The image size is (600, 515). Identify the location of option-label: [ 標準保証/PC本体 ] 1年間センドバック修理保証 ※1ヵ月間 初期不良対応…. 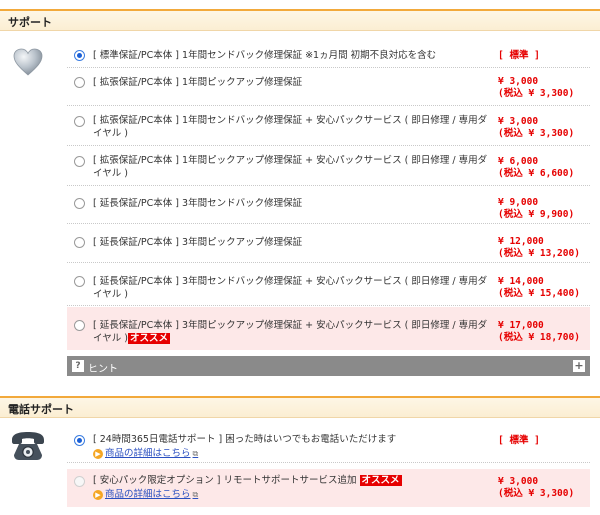
(265, 55).